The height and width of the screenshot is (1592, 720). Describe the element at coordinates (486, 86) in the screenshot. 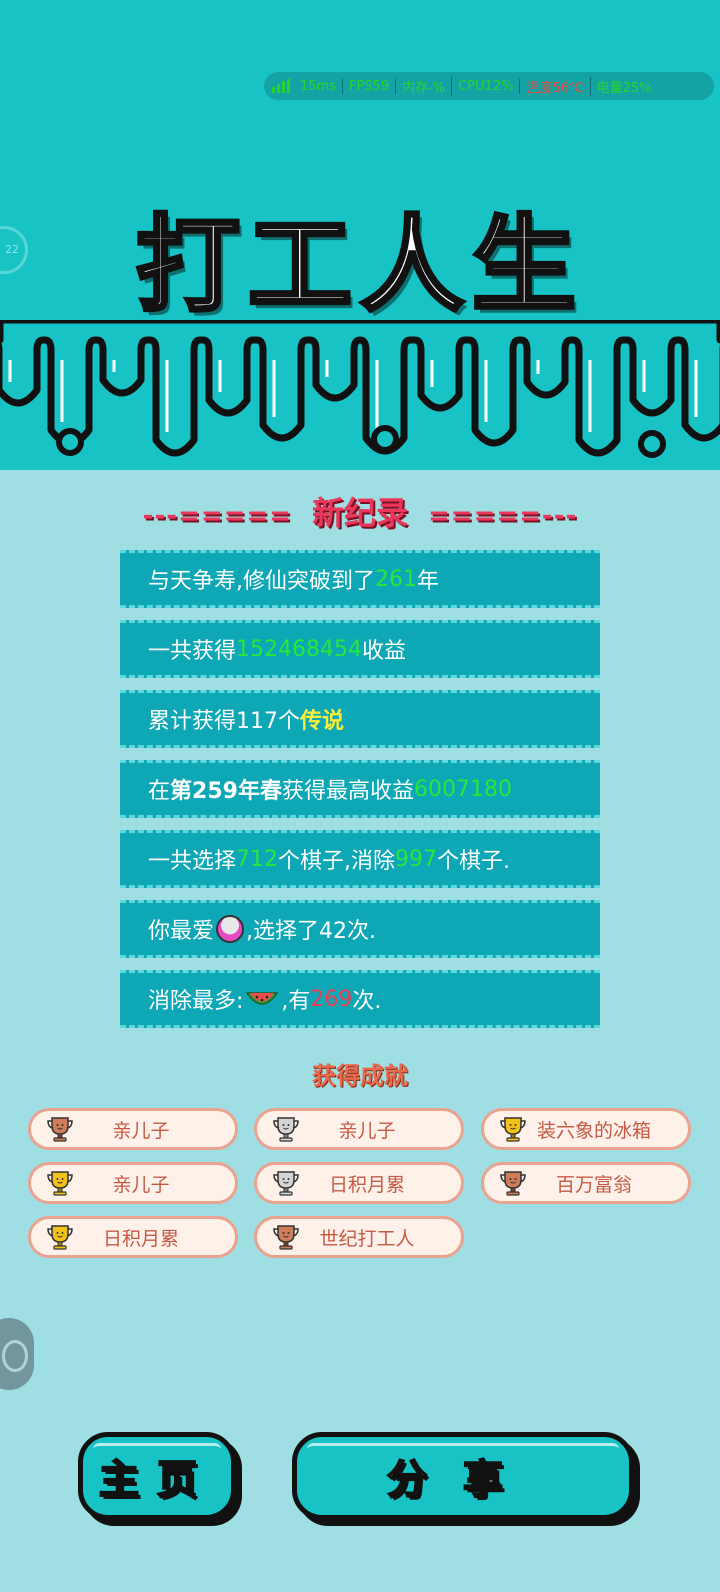

I see `cpu-text: CPU12%` at that location.